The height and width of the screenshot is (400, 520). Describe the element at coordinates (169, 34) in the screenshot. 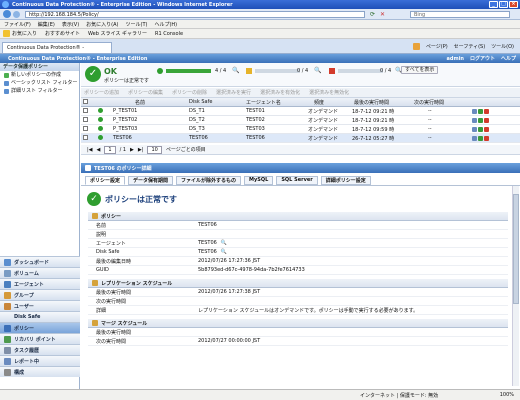

I see `fav-link-console: R1 Console` at that location.